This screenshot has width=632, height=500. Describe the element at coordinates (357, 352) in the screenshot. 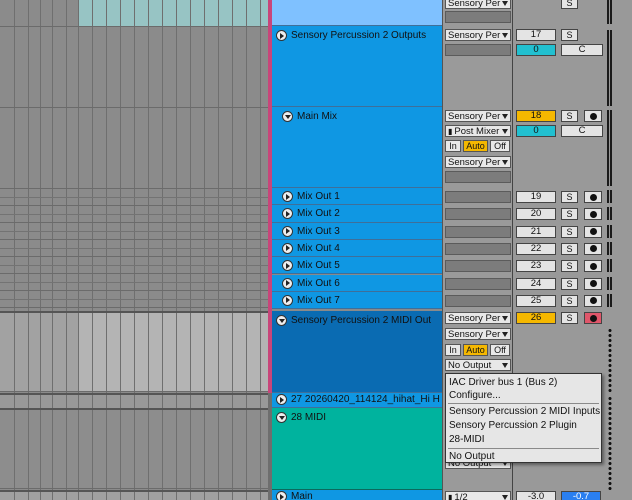

I see `track-header-midi-out: Sensory Percussion 2 MIDI Out` at that location.